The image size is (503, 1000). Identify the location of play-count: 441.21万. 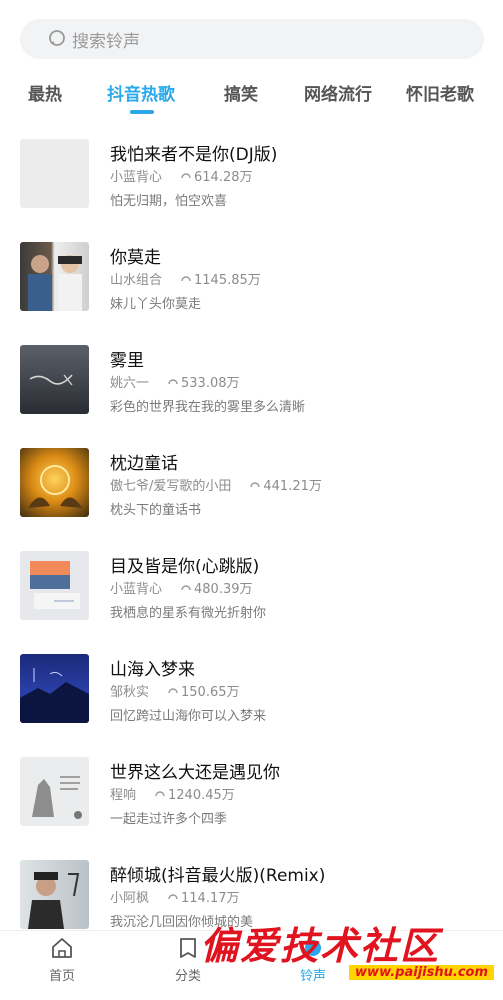
(292, 486).